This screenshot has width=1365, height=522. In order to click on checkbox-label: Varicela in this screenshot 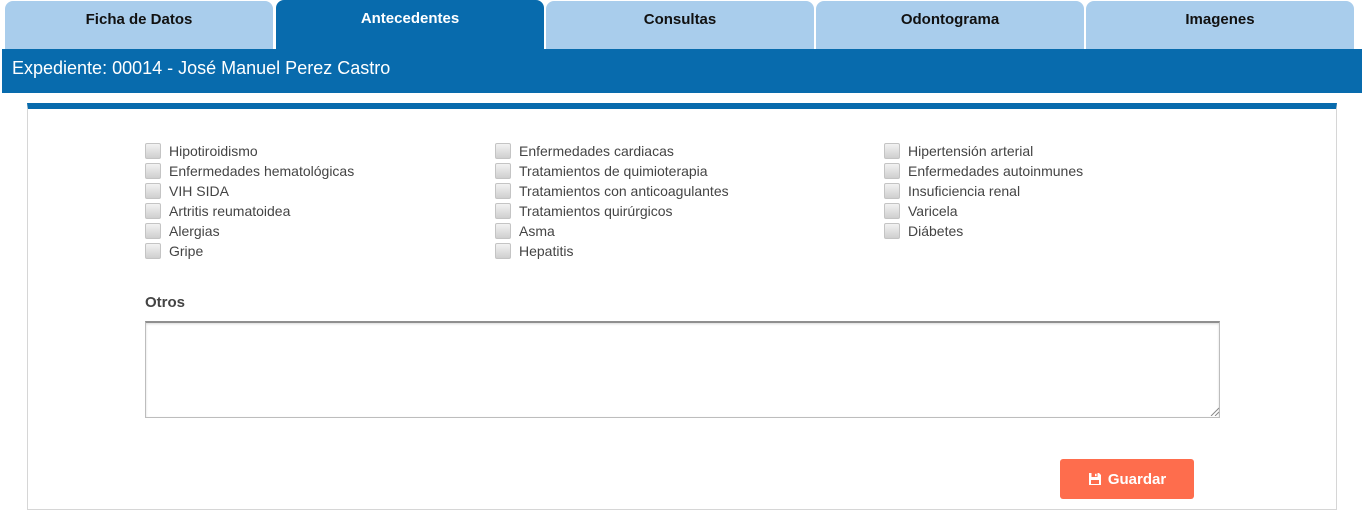, I will do `click(933, 211)`.